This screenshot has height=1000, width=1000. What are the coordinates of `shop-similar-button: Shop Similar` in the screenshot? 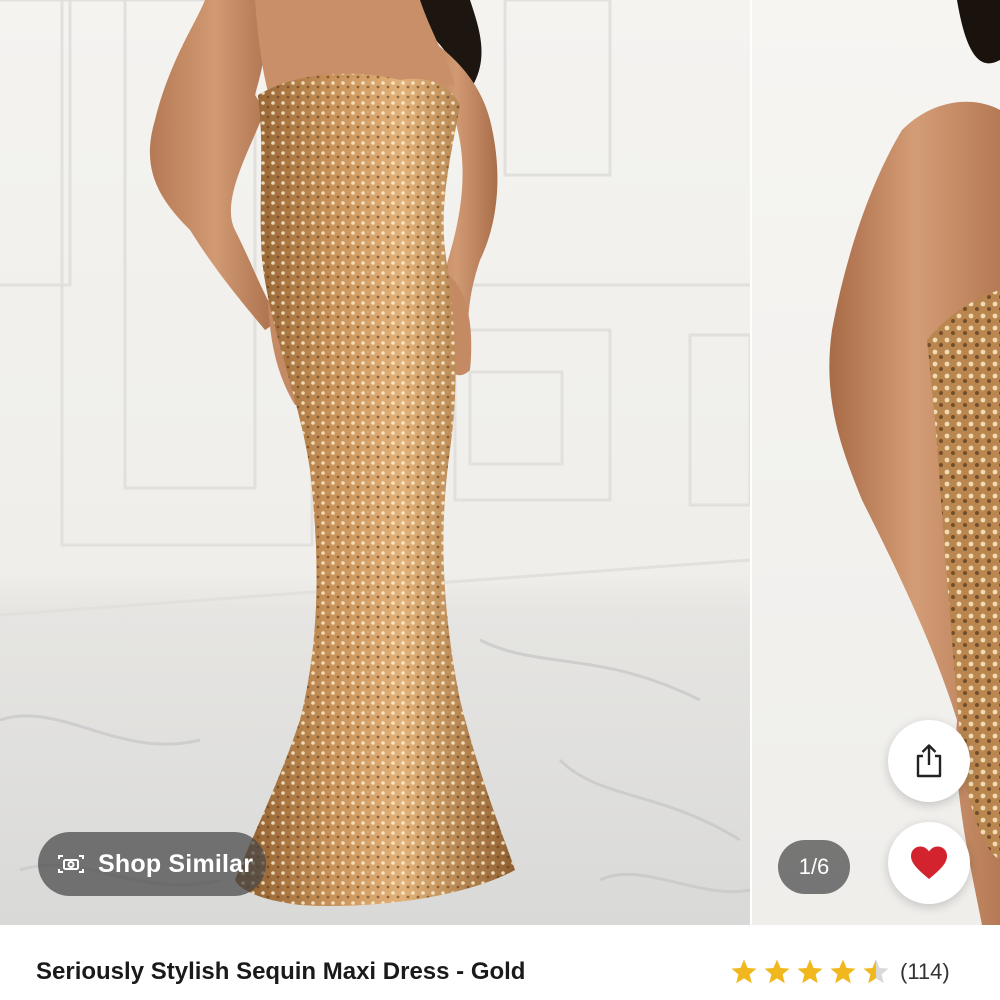 It's located at (152, 864).